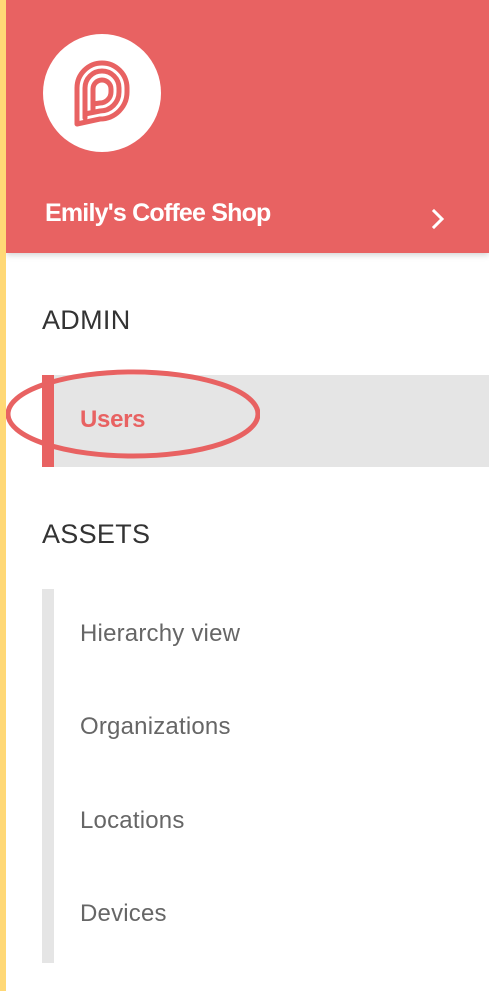 The width and height of the screenshot is (489, 991). What do you see at coordinates (96, 534) in the screenshot?
I see `section-label-assets: ASSETS` at bounding box center [96, 534].